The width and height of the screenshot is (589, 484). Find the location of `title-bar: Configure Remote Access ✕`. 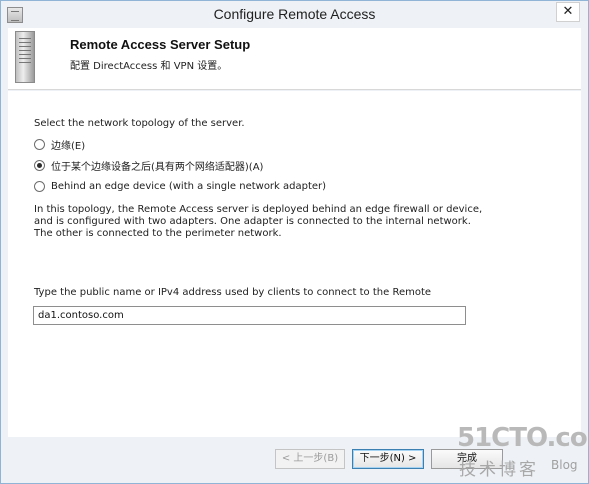

title-bar: Configure Remote Access ✕ is located at coordinates (294, 15).